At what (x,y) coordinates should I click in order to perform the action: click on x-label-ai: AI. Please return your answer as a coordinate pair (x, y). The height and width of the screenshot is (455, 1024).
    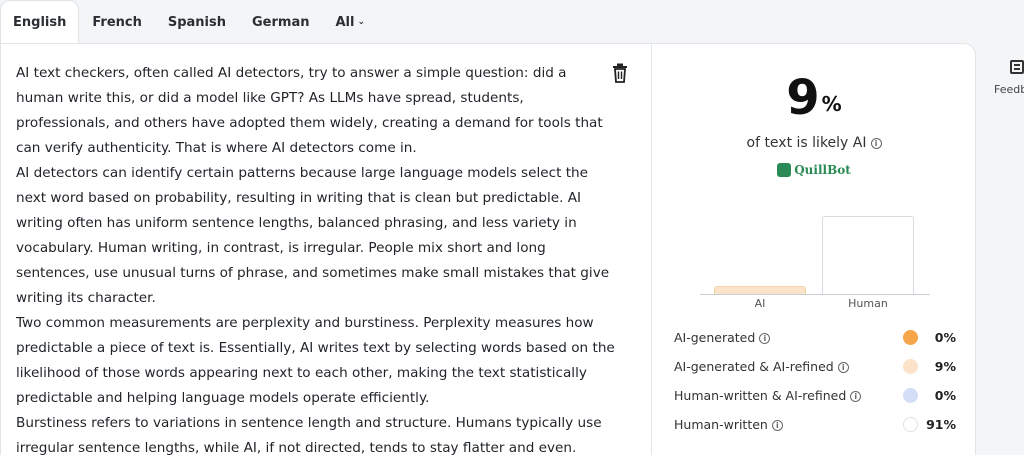
    Looking at the image, I should click on (760, 303).